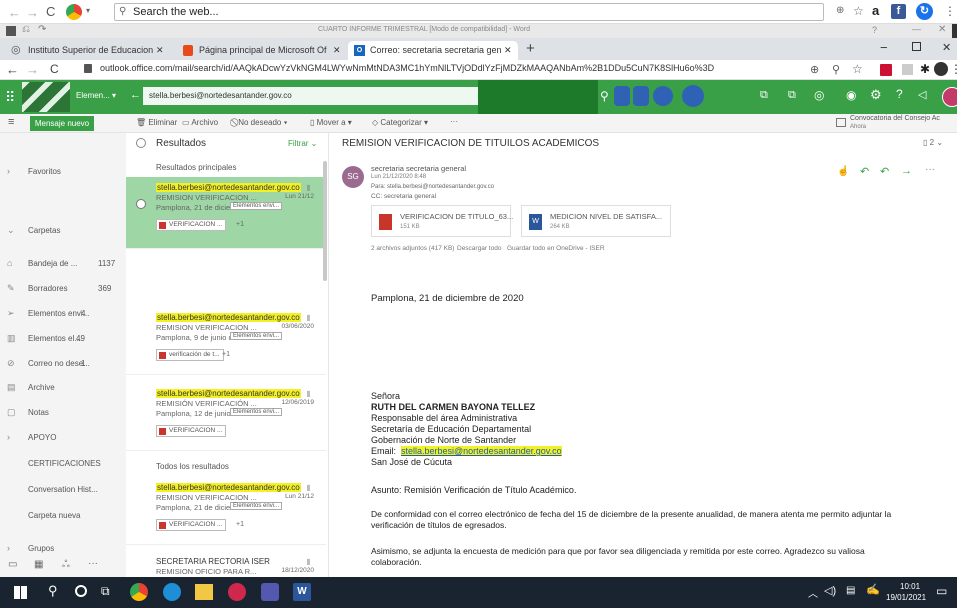 The image size is (957, 608). Describe the element at coordinates (353, 177) in the screenshot. I see `avatar: SG` at that location.